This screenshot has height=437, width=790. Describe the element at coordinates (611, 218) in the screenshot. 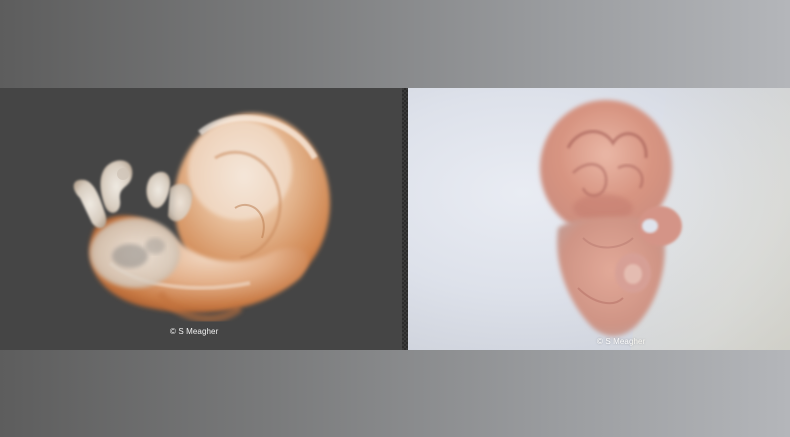

I see `embryo-frontal-view-illustration` at that location.